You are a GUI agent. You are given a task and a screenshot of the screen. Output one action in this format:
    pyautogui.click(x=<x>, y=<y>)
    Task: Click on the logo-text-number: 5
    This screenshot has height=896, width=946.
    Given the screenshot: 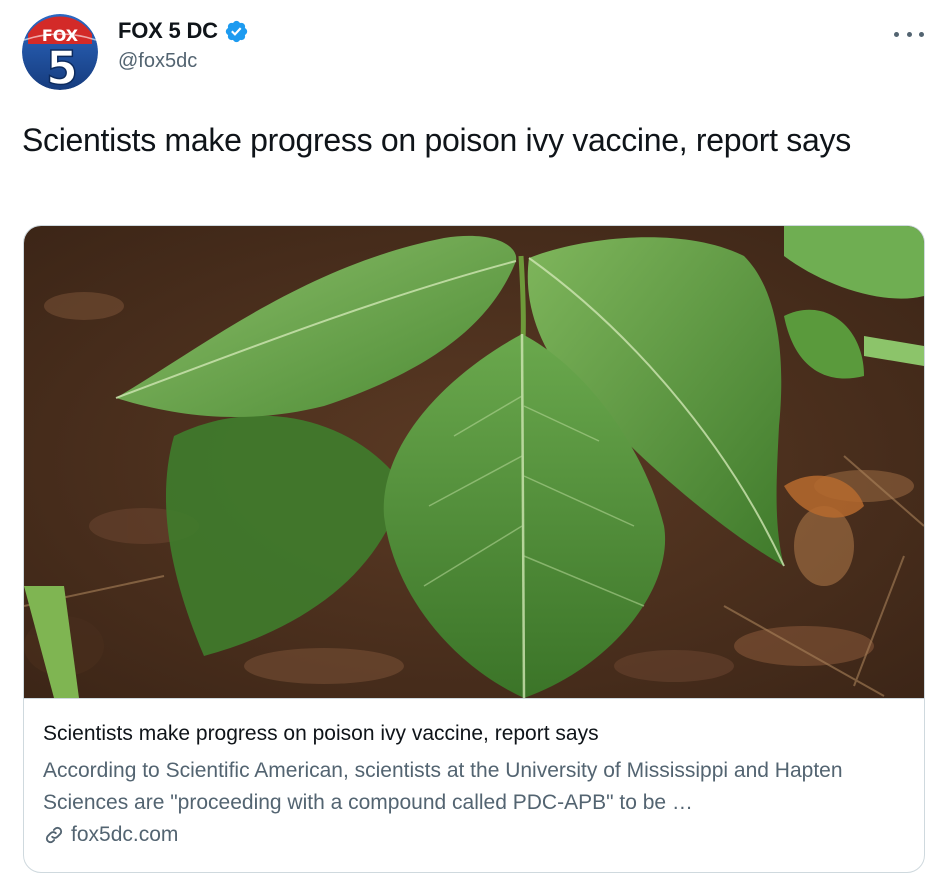 What is the action you would take?
    pyautogui.click(x=62, y=65)
    